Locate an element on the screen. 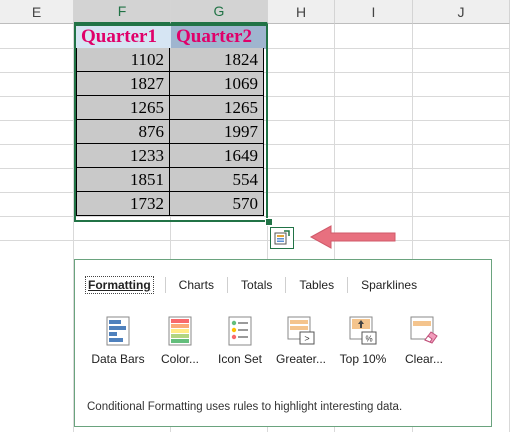  clear-format-icon is located at coordinates (424, 330).